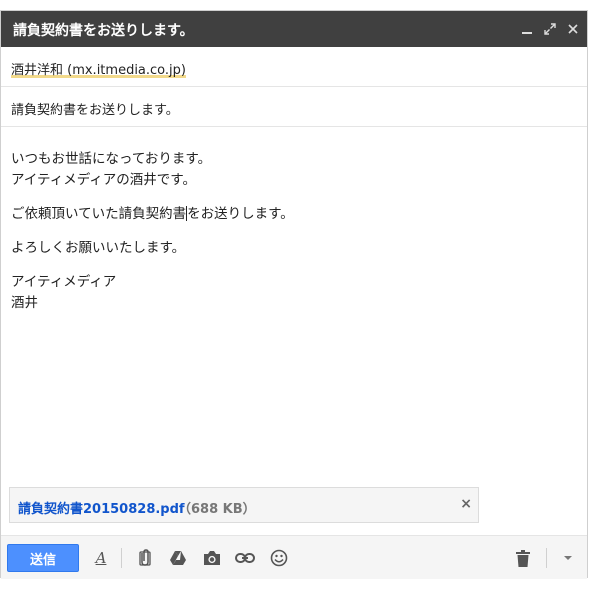  I want to click on body-line: よろしくお願いいたします。, so click(98, 248).